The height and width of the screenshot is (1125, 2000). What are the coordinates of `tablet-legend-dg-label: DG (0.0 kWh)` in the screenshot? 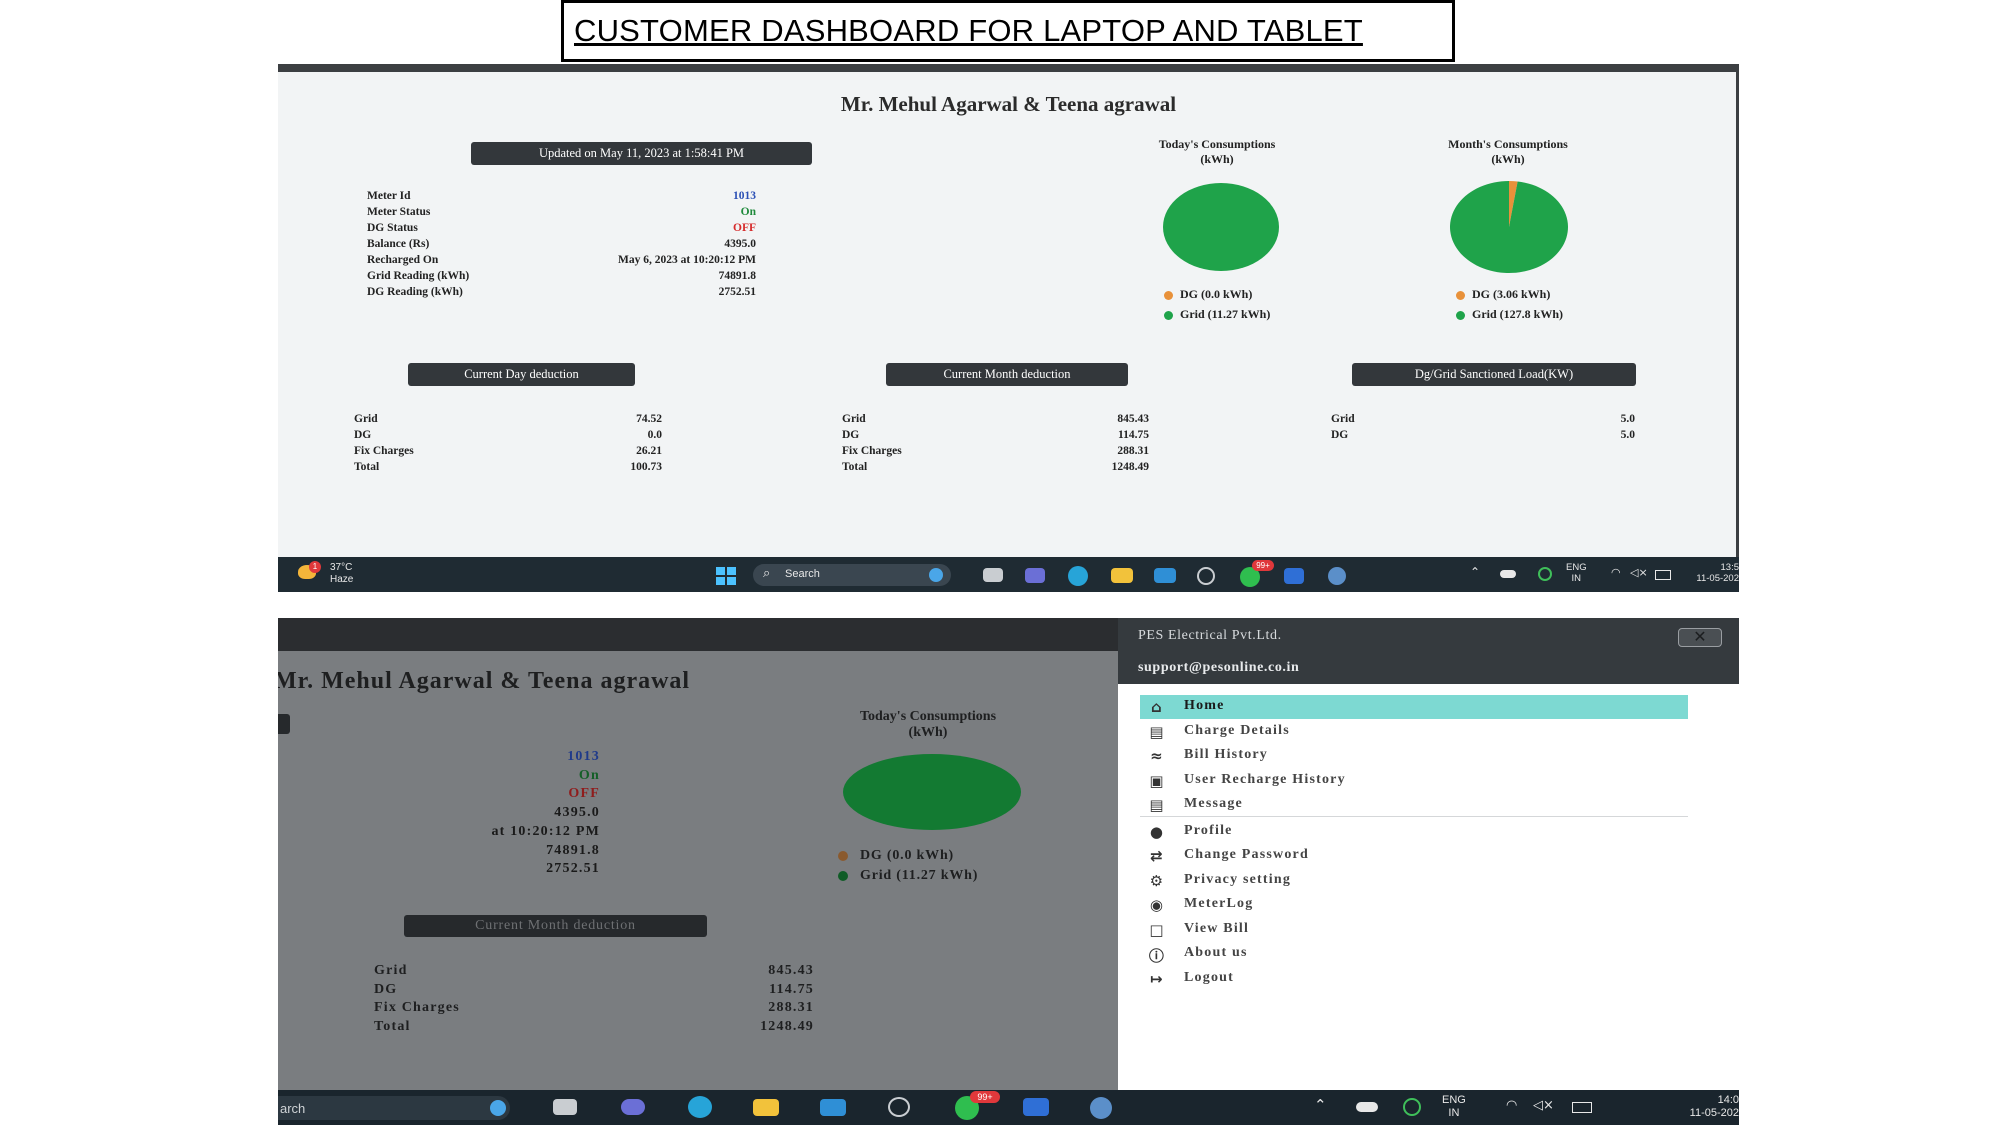 It's located at (907, 855).